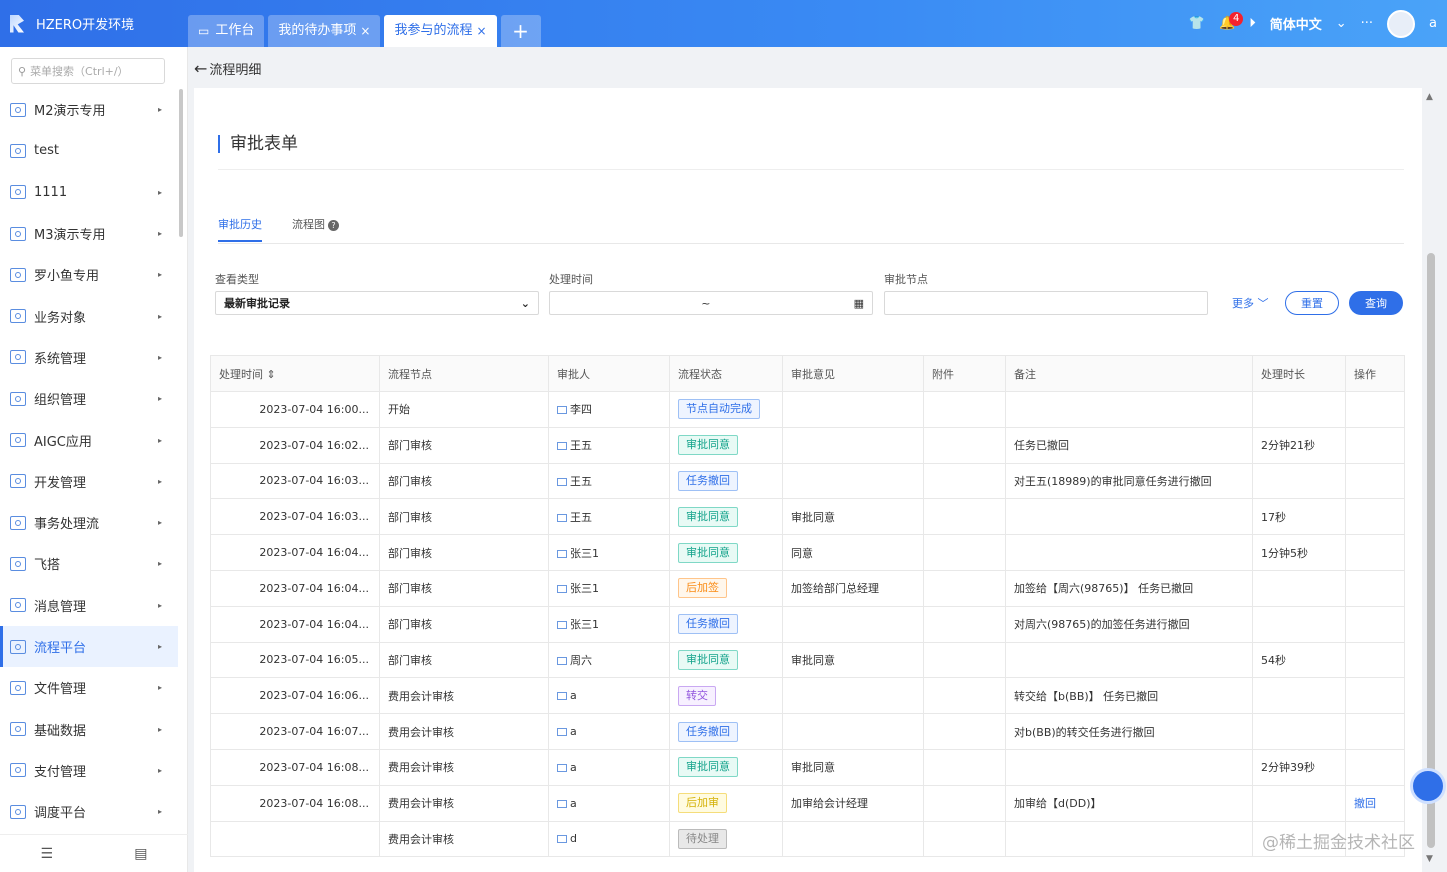 The height and width of the screenshot is (872, 1447). What do you see at coordinates (1401, 23) in the screenshot?
I see `avatar` at bounding box center [1401, 23].